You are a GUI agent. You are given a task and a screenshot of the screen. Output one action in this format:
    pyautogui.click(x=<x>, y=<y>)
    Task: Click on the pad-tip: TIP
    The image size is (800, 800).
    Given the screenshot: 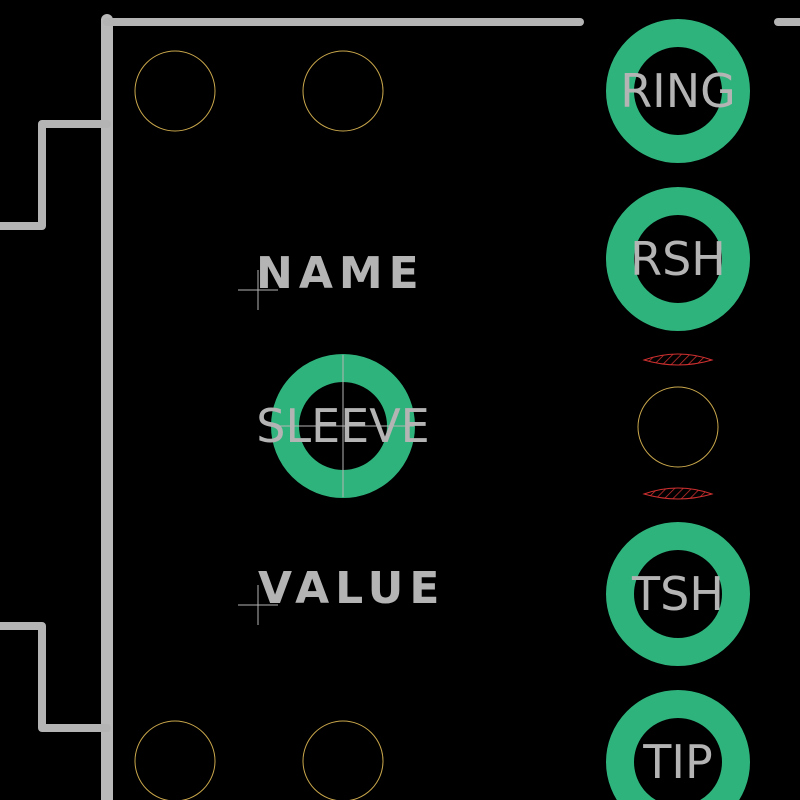 What is the action you would take?
    pyautogui.click(x=678, y=745)
    